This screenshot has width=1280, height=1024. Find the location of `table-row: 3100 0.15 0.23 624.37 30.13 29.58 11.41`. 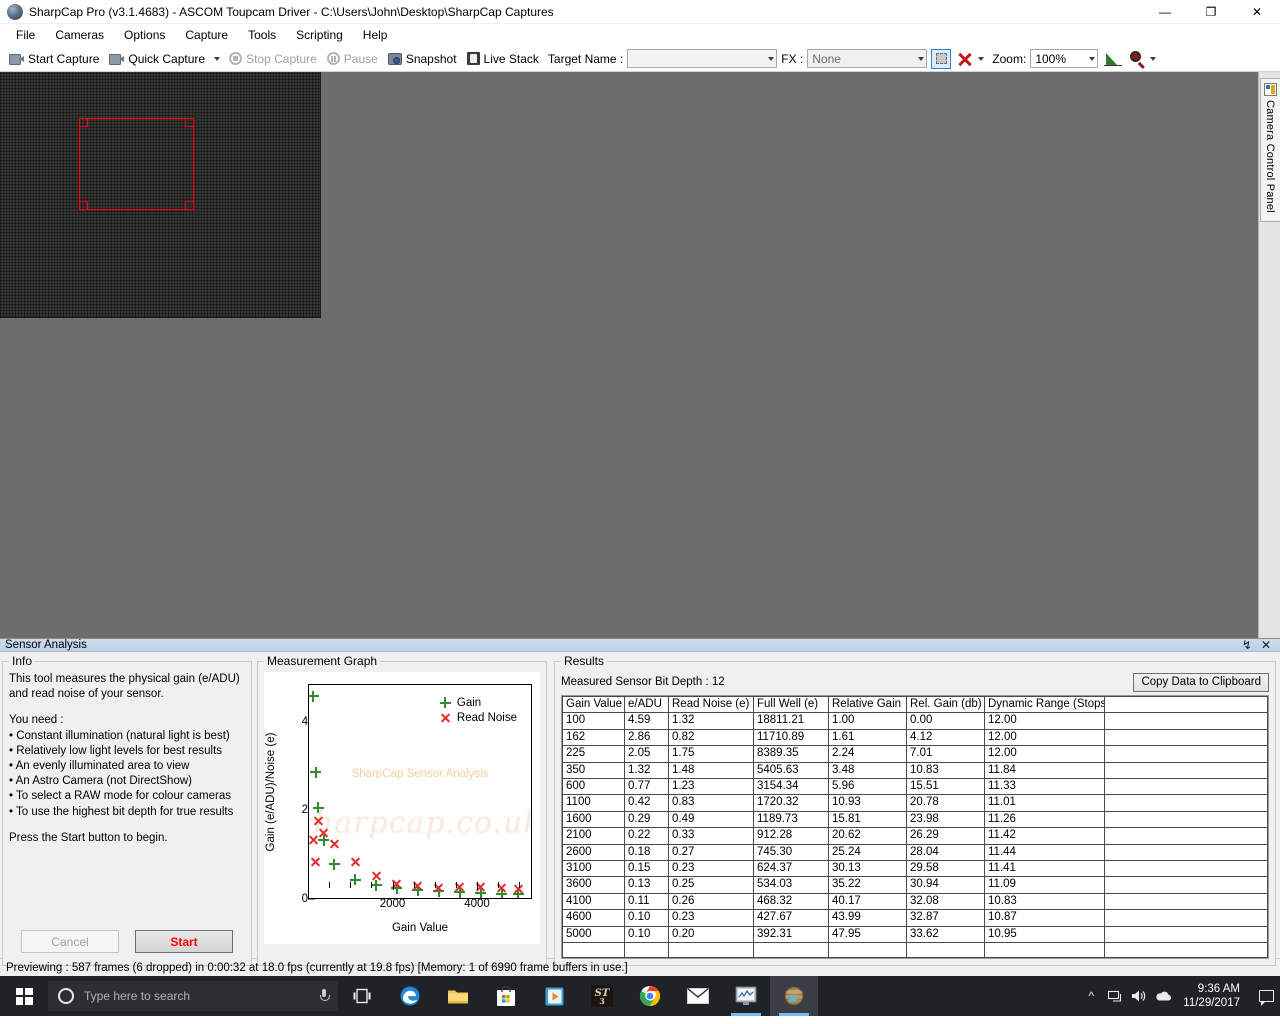

table-row: 3100 0.15 0.23 624.37 30.13 29.58 11.41 is located at coordinates (915, 869).